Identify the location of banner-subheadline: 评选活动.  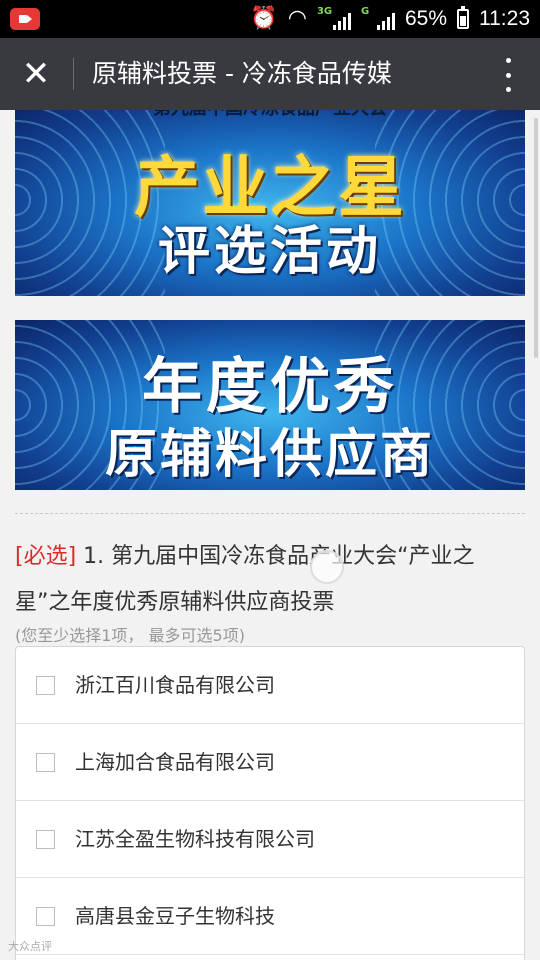
(269, 251).